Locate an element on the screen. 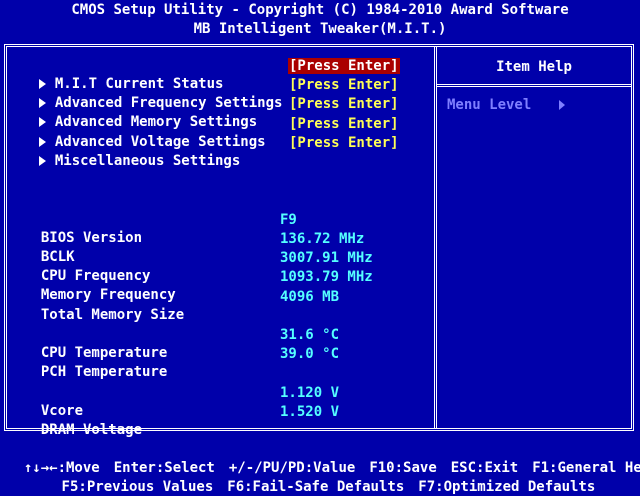 The height and width of the screenshot is (496, 640). info-label: Total Memory Size is located at coordinates (112, 315).